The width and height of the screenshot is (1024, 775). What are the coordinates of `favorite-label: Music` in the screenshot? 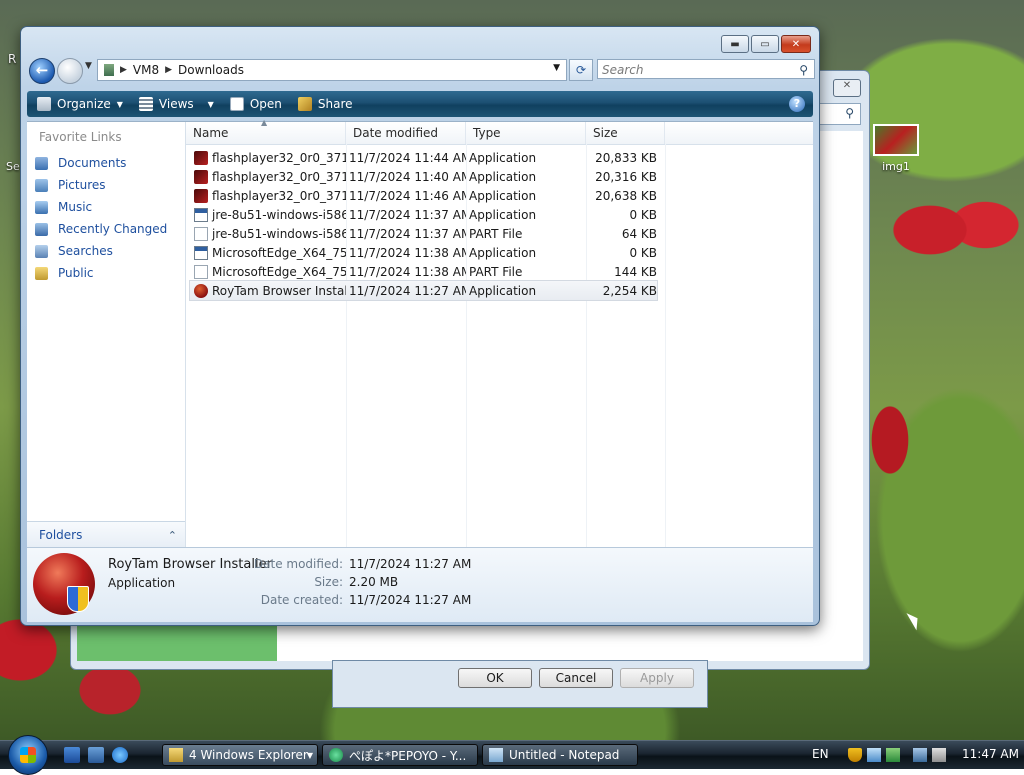 It's located at (75, 207).